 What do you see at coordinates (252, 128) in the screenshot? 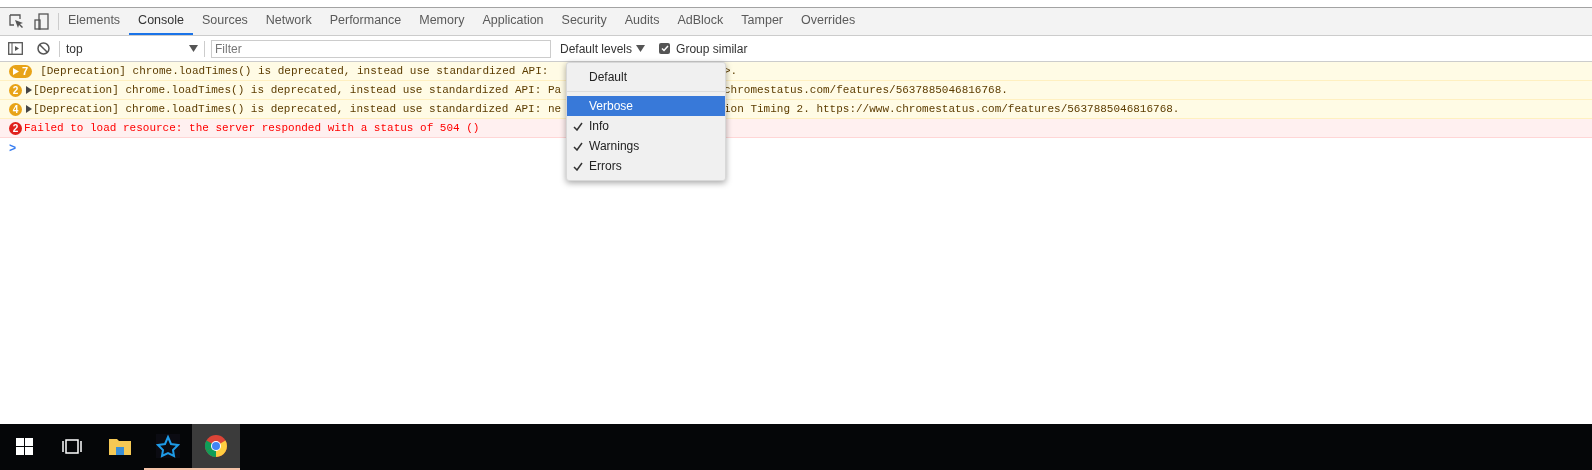
I see `message-text: Failed to load resource: the server responded with a status of 504 ()` at bounding box center [252, 128].